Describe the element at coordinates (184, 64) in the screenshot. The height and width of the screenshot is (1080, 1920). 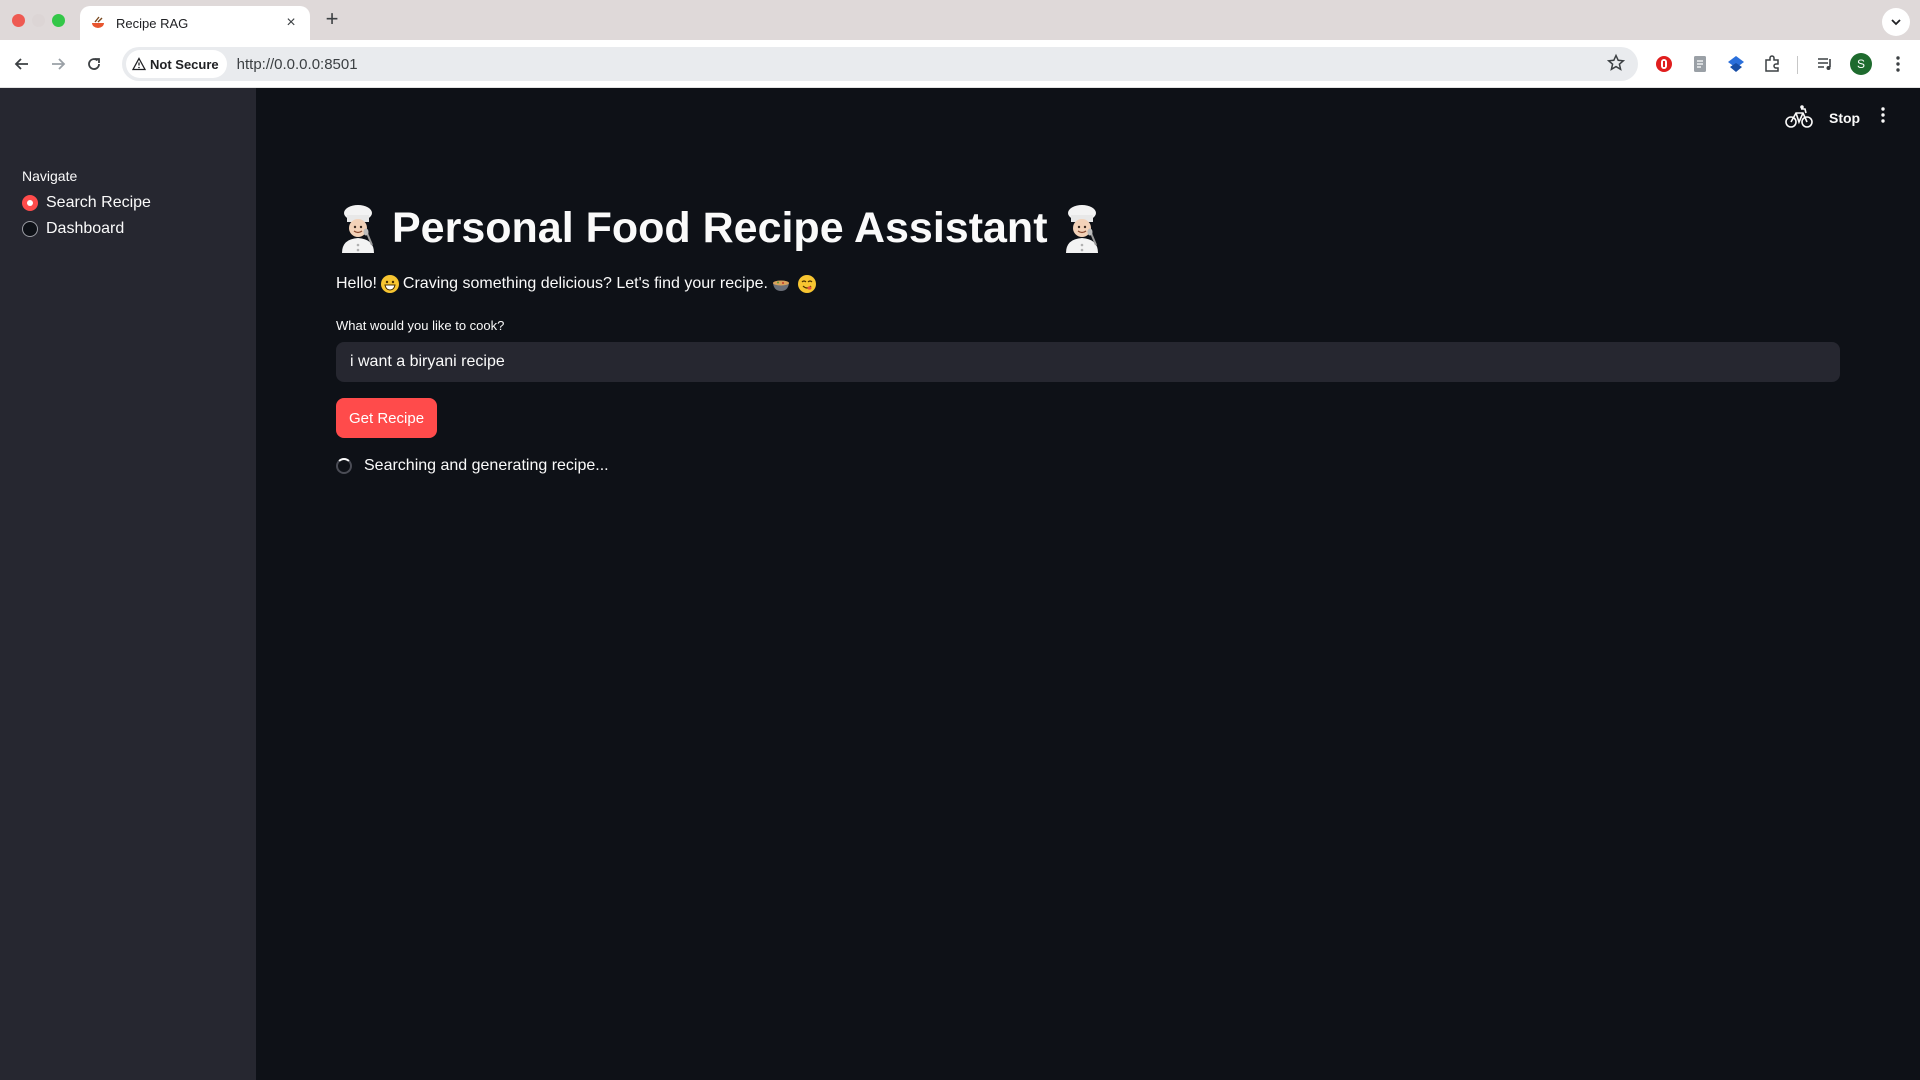
I see `security-label: Not Secure` at that location.